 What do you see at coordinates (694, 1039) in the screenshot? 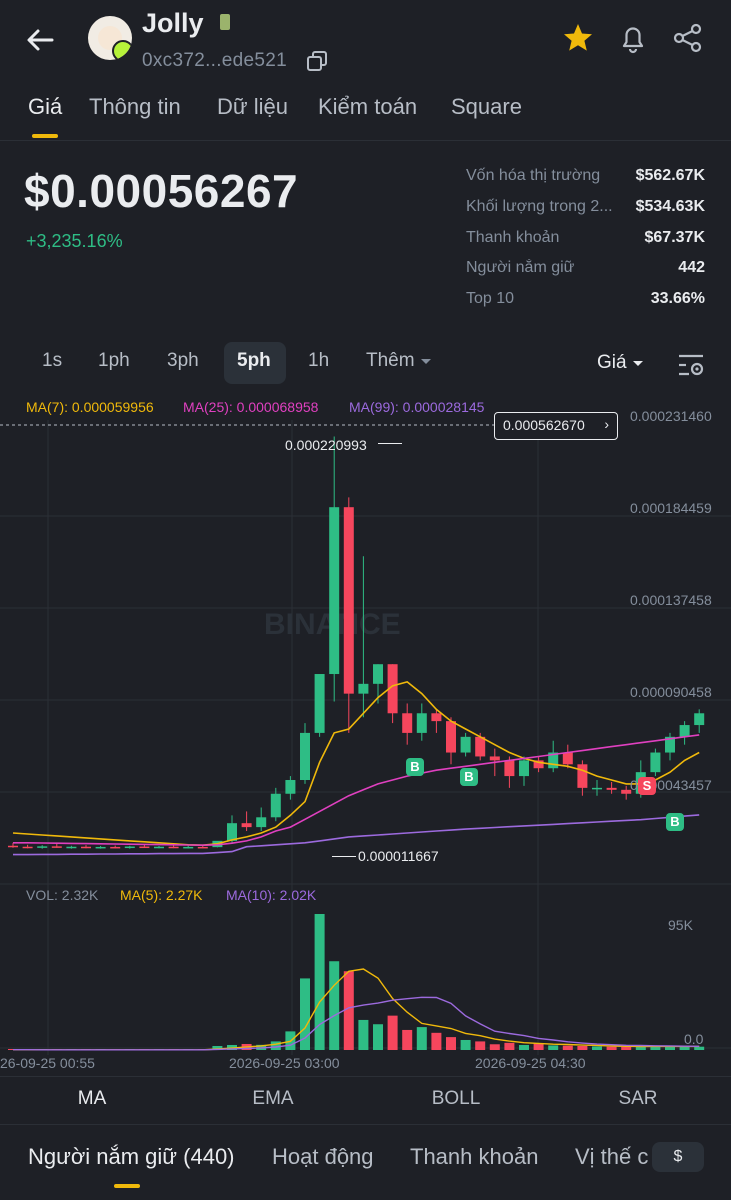
I see `volume-axis-label: 0.0` at bounding box center [694, 1039].